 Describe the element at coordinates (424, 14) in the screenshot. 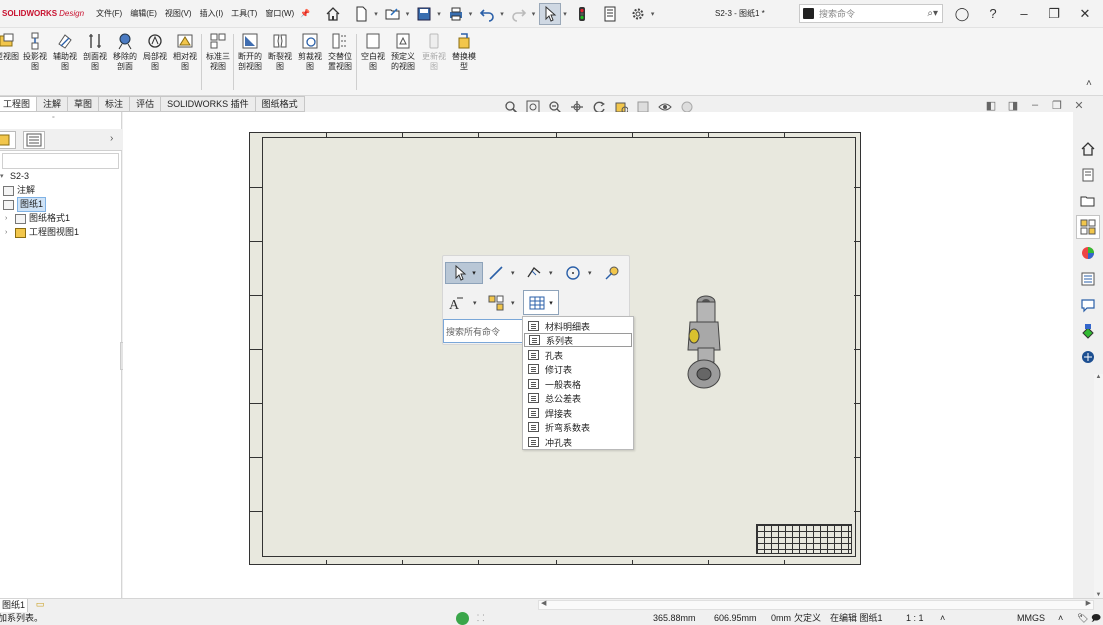

I see `save-icon` at that location.